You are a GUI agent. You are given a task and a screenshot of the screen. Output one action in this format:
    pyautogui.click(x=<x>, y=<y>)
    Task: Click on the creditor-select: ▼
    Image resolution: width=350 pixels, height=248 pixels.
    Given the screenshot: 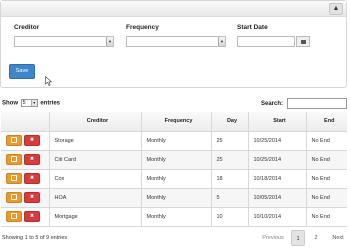 What is the action you would take?
    pyautogui.click(x=64, y=41)
    